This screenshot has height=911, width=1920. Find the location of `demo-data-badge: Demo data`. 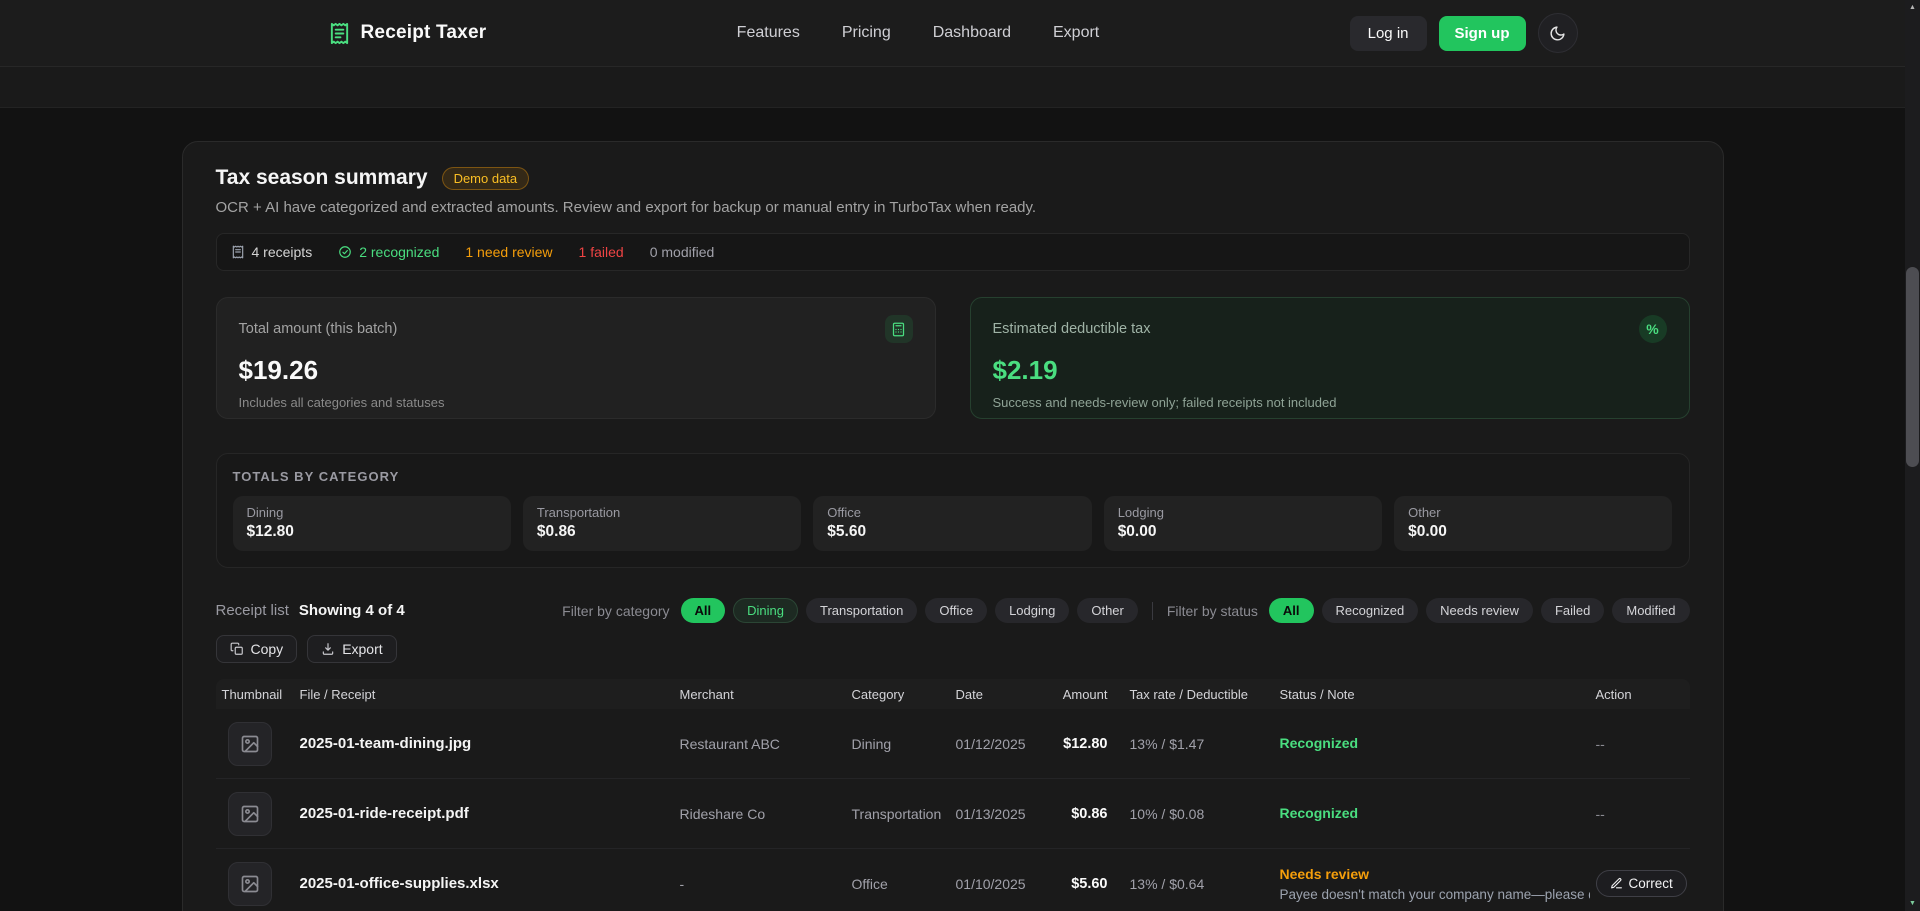

demo-data-badge: Demo data is located at coordinates (485, 178).